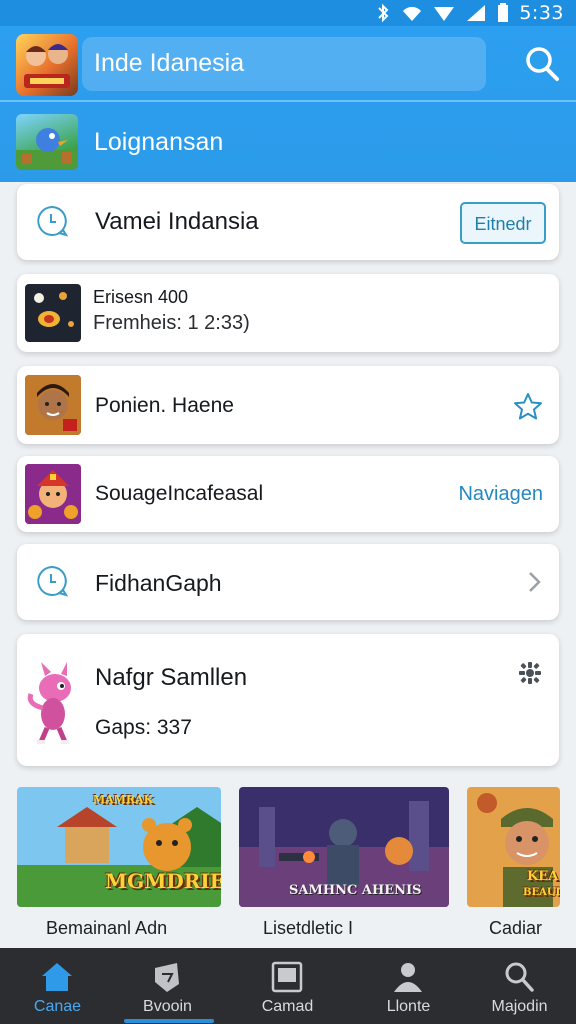 The height and width of the screenshot is (1024, 576). I want to click on frame-icon, so click(287, 977).